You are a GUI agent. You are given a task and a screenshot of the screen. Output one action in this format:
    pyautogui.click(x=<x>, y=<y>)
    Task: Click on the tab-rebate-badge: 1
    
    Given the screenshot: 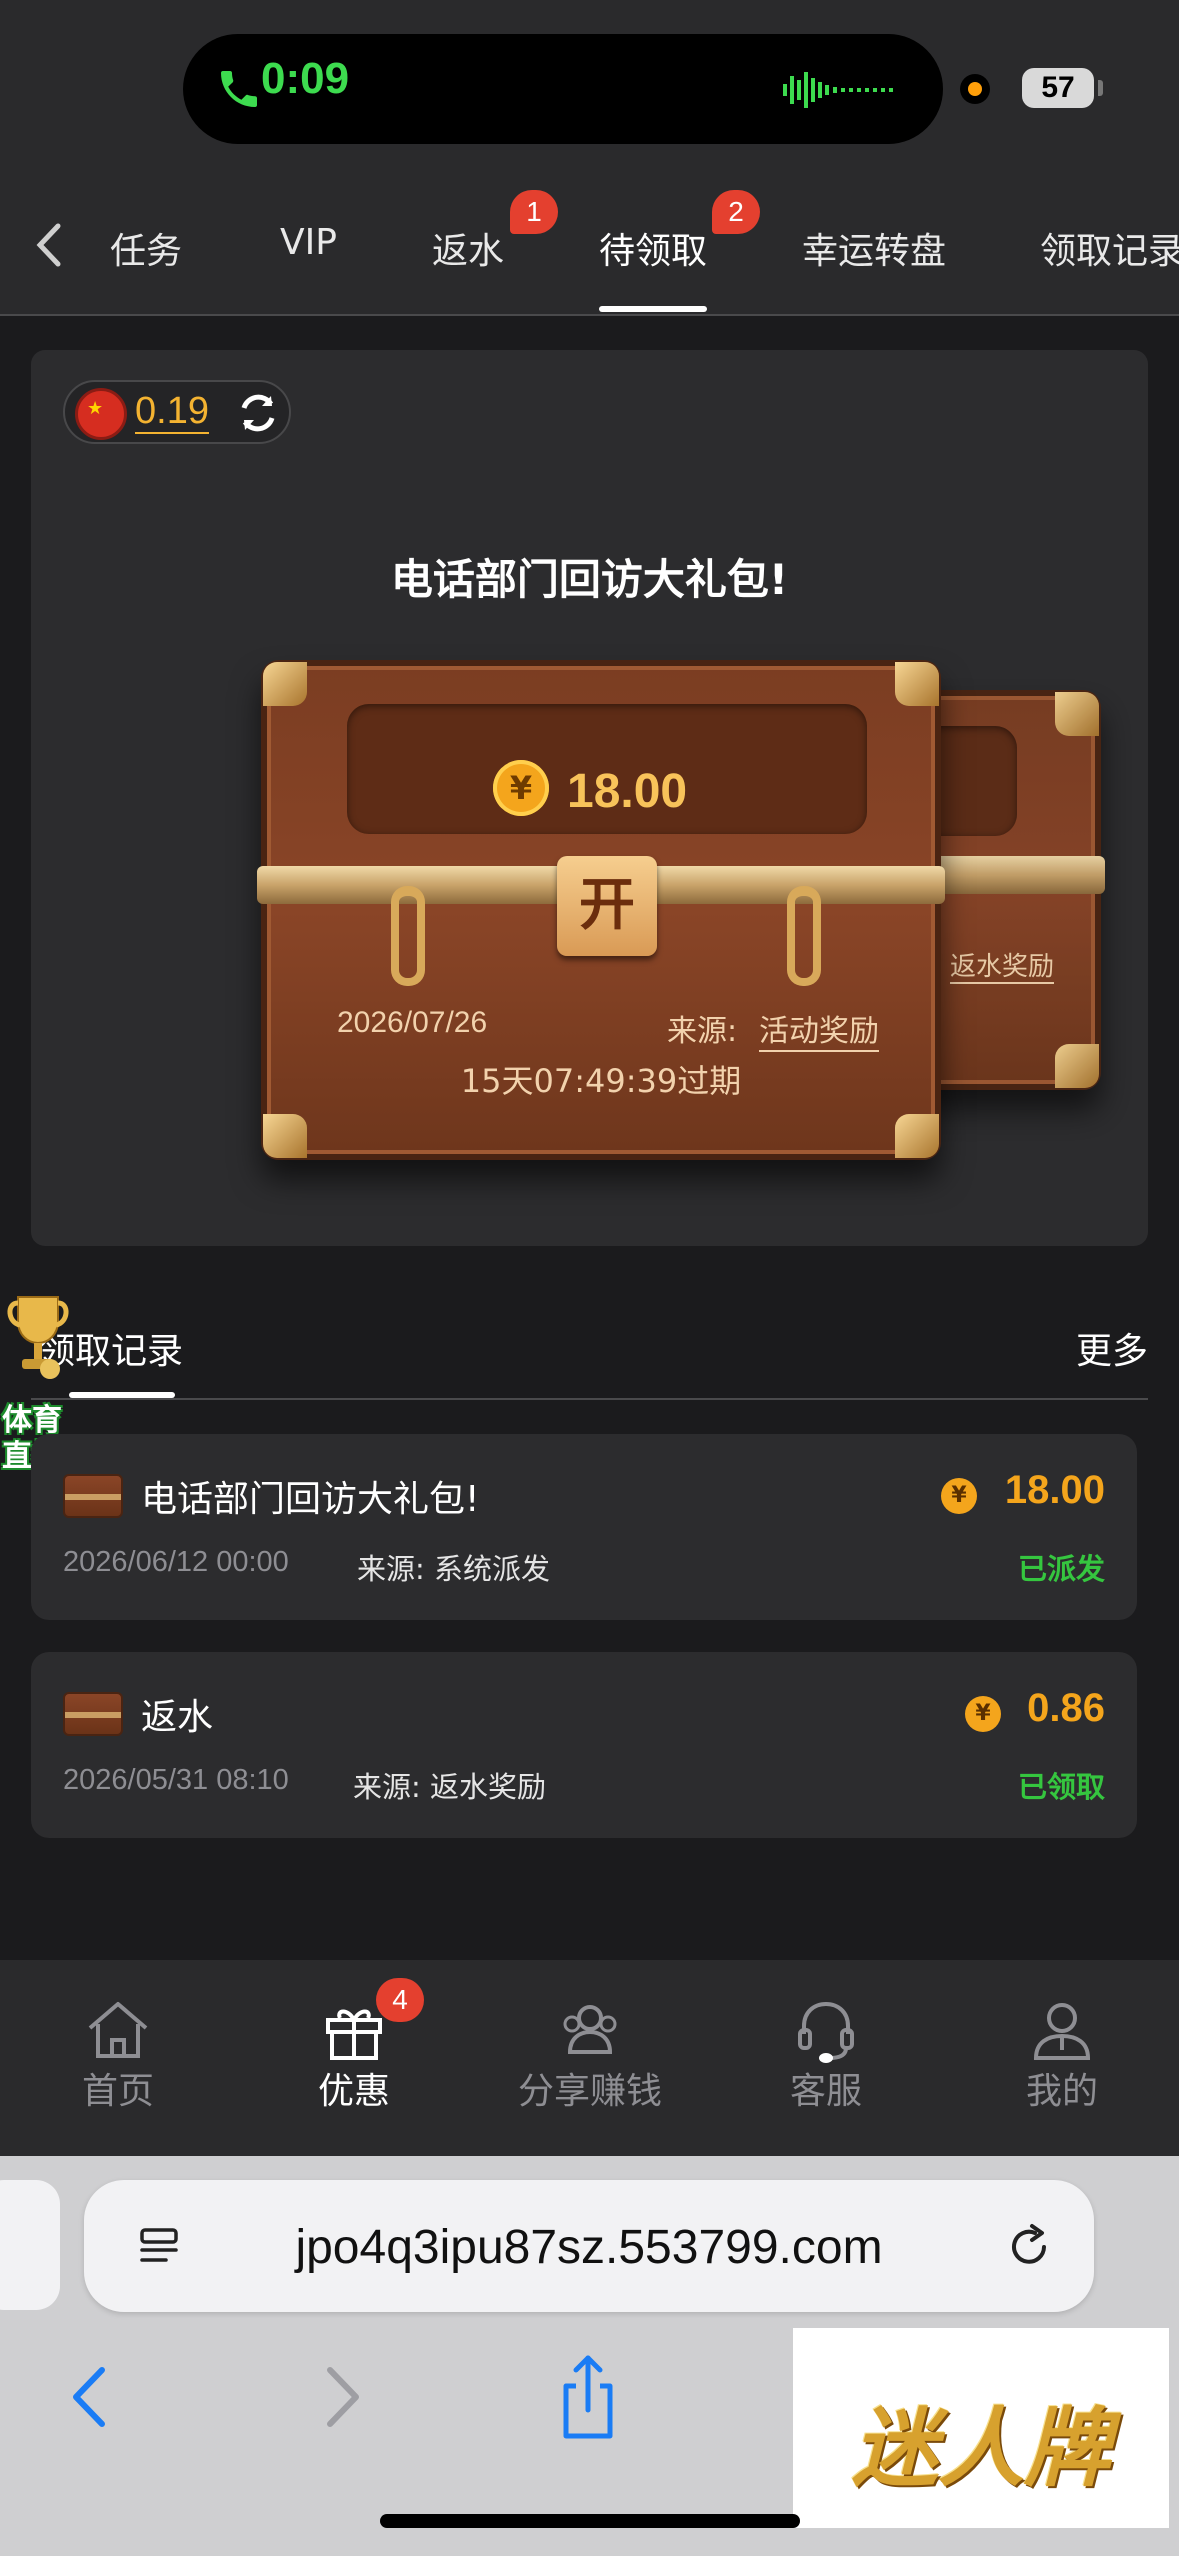 What is the action you would take?
    pyautogui.click(x=534, y=212)
    